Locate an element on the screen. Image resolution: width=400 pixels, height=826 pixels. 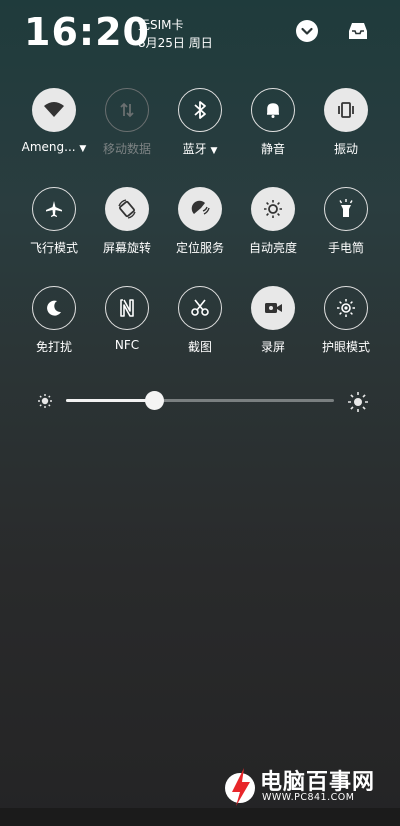
auto-brightness-toggle is located at coordinates (273, 209).